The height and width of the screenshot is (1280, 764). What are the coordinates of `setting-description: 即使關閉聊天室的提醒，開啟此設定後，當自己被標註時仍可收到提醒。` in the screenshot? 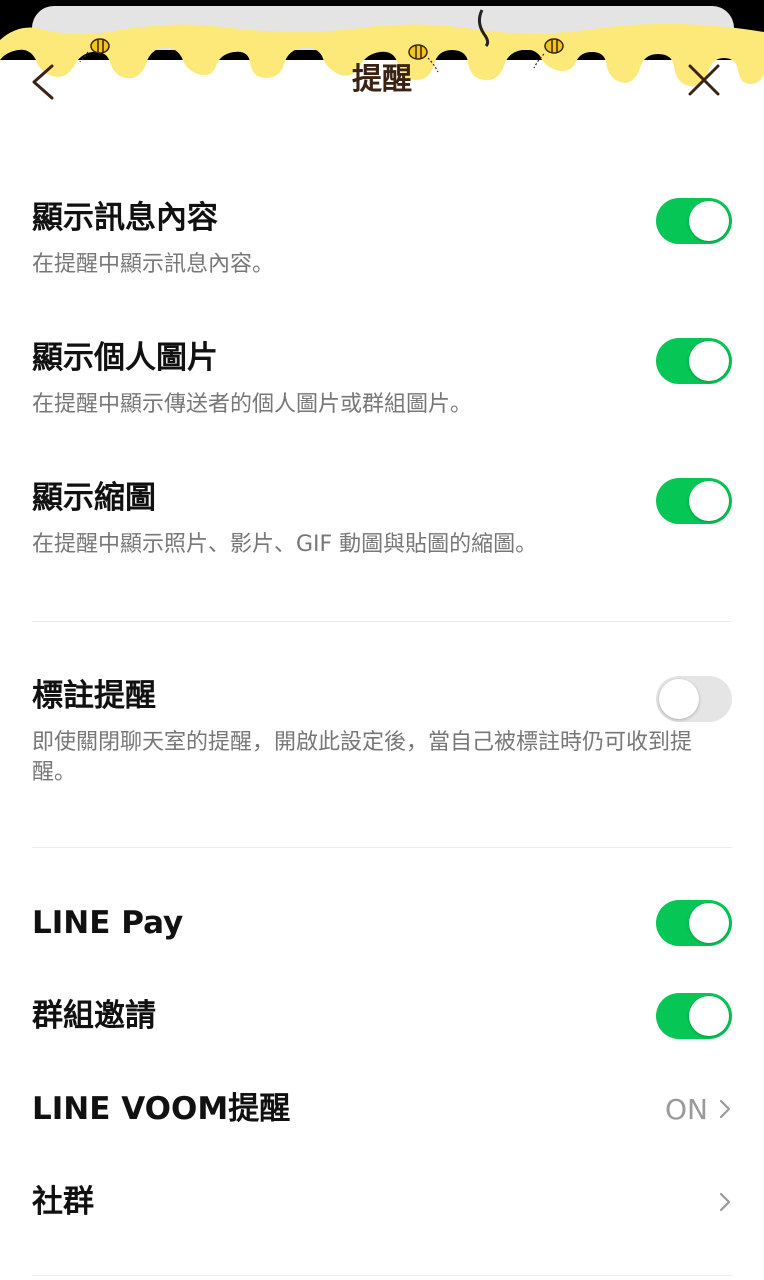 It's located at (362, 757).